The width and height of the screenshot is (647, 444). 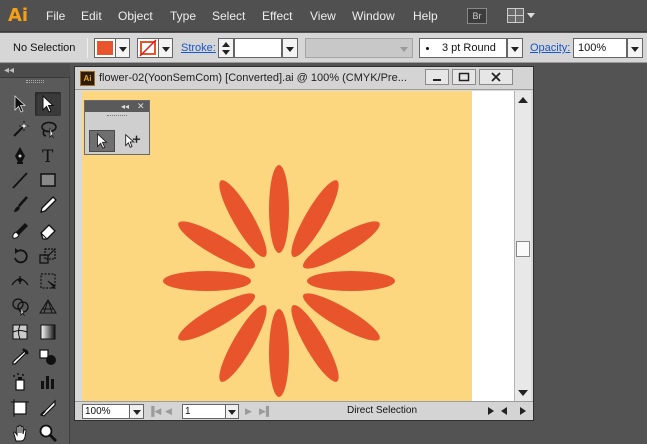 I want to click on rotate-tool, so click(x=20, y=256).